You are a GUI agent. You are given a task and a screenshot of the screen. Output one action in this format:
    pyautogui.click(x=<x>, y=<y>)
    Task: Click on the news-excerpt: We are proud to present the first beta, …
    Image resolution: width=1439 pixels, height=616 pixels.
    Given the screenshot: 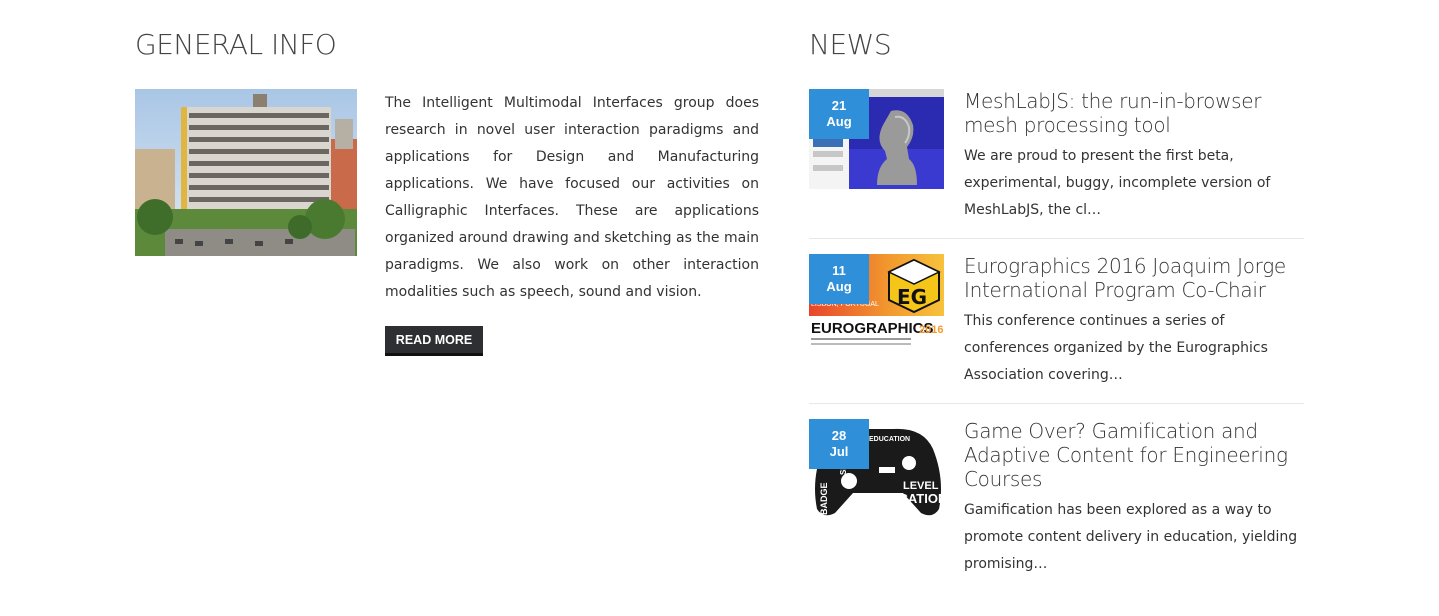 What is the action you would take?
    pyautogui.click(x=1117, y=183)
    